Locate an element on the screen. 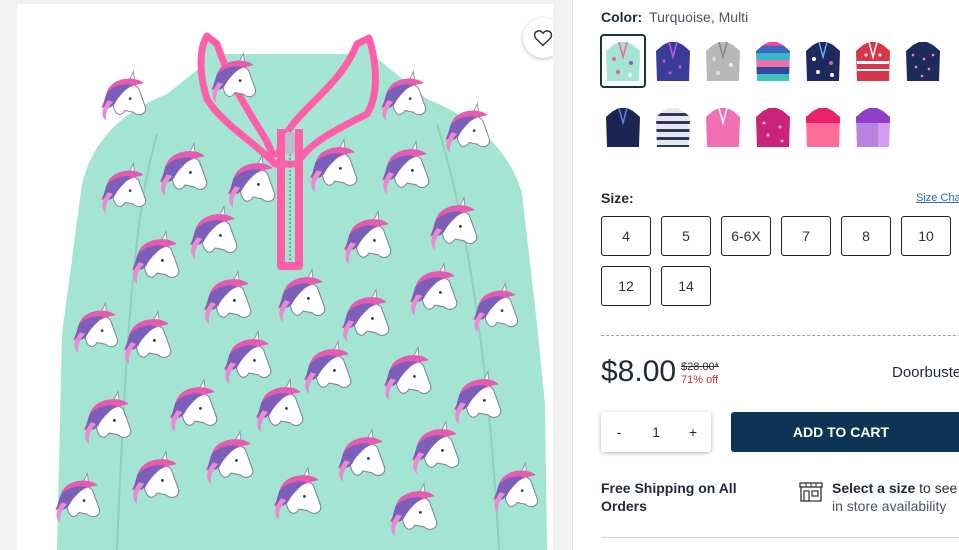 The image size is (959, 550). size-option-8: 8 is located at coordinates (866, 236).